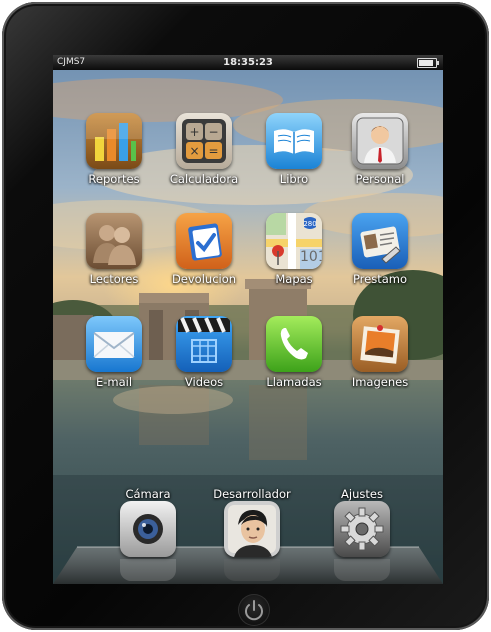 This screenshot has width=491, height=632. I want to click on svg-text: 101, so click(311, 257).